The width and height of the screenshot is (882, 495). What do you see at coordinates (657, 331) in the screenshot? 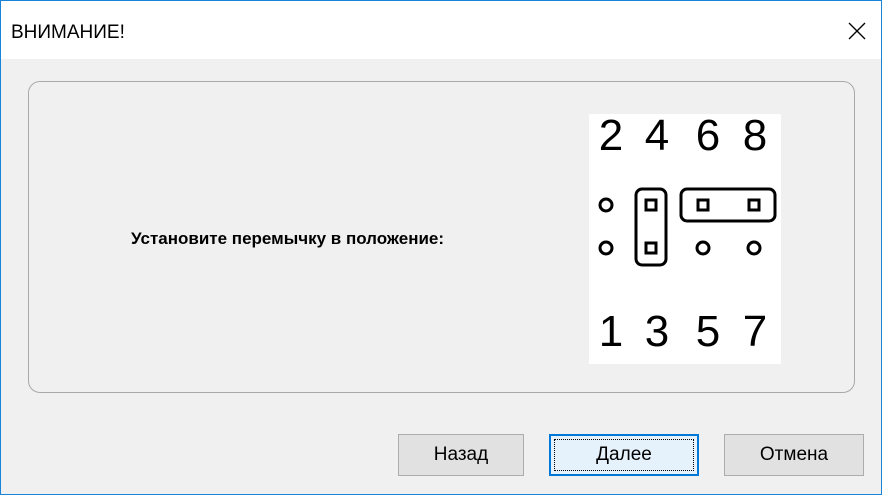
I see `pin-label-3: 3` at bounding box center [657, 331].